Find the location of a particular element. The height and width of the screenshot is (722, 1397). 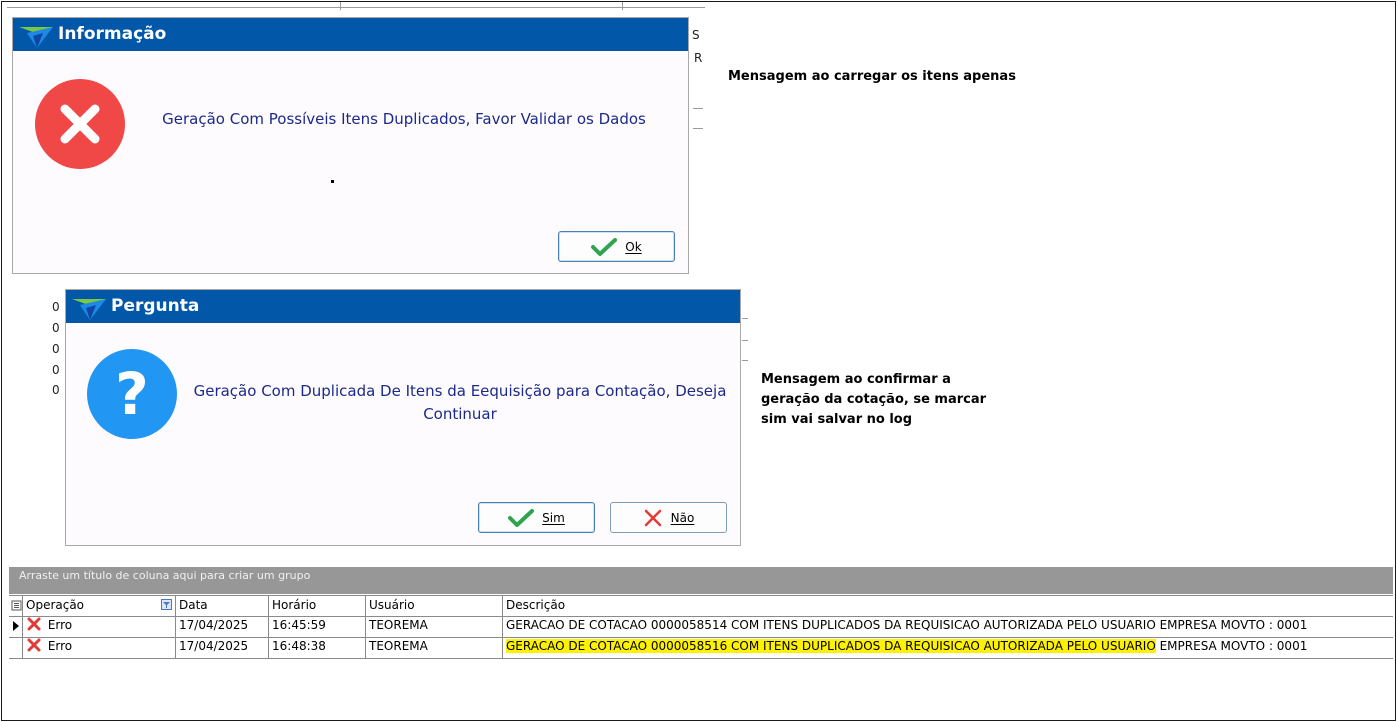

note-line-3: sim vai salvar no log is located at coordinates (837, 419).